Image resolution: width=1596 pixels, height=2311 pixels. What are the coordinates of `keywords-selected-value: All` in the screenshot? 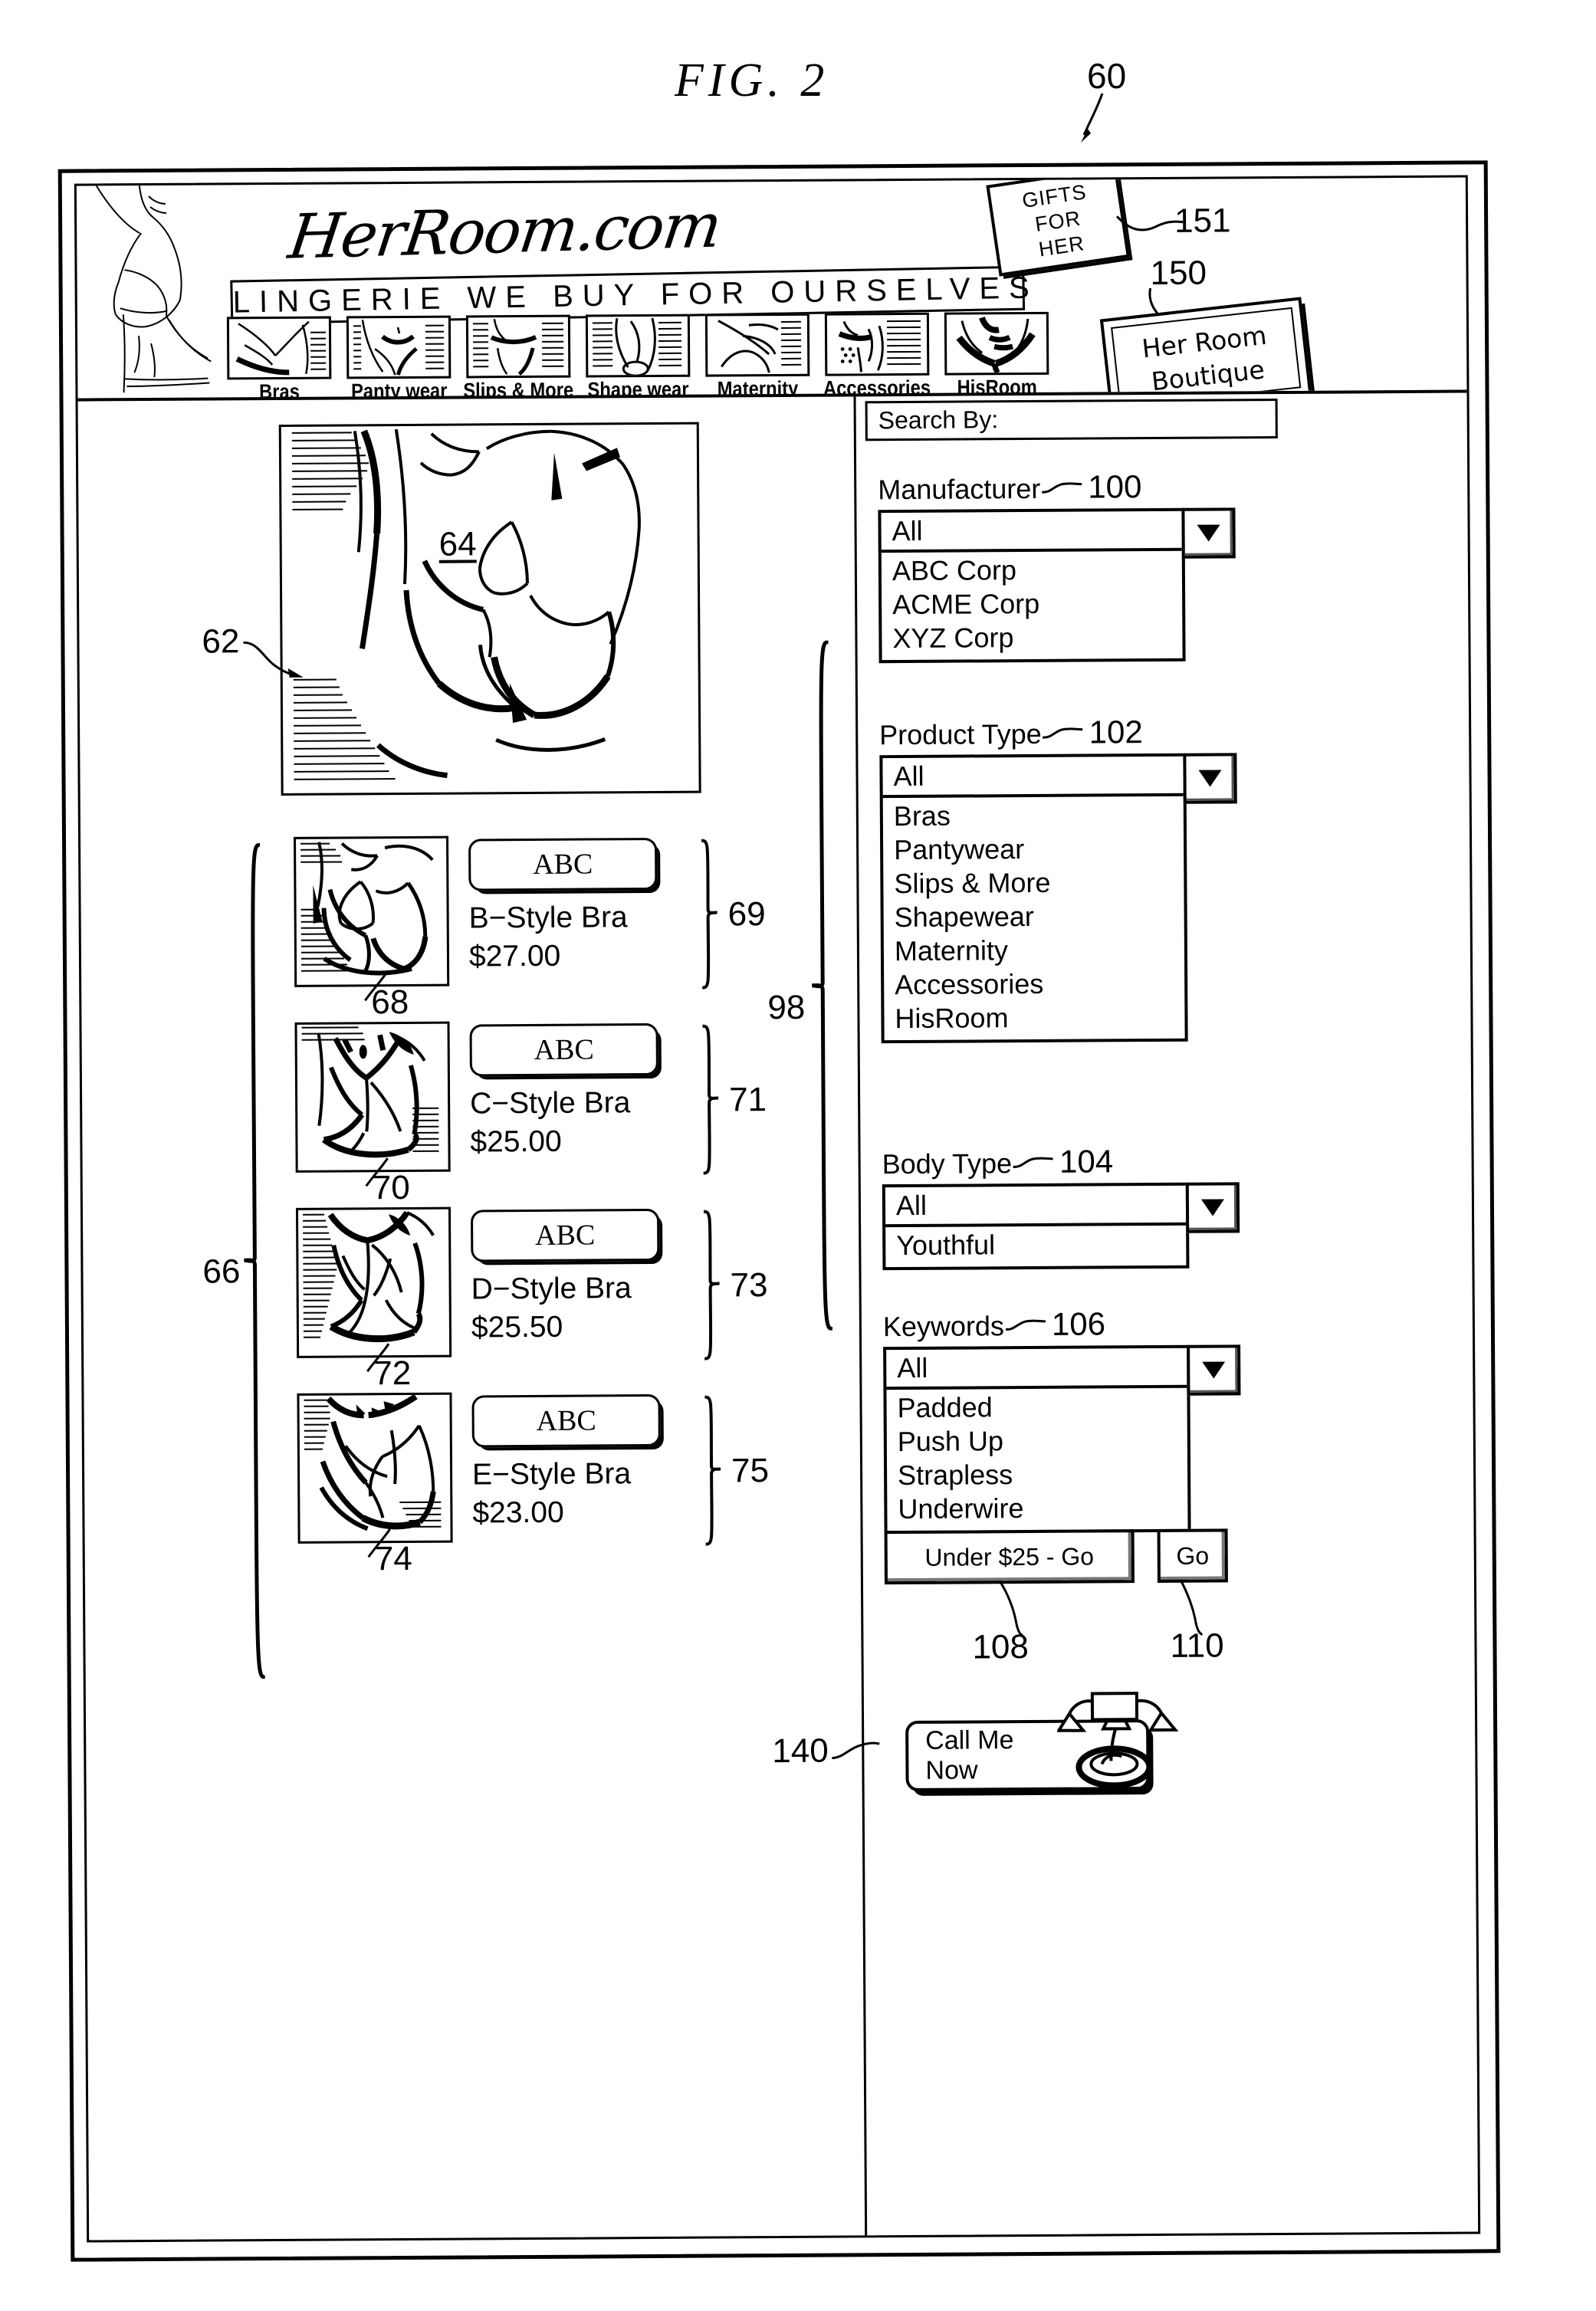 It's located at (1036, 1369).